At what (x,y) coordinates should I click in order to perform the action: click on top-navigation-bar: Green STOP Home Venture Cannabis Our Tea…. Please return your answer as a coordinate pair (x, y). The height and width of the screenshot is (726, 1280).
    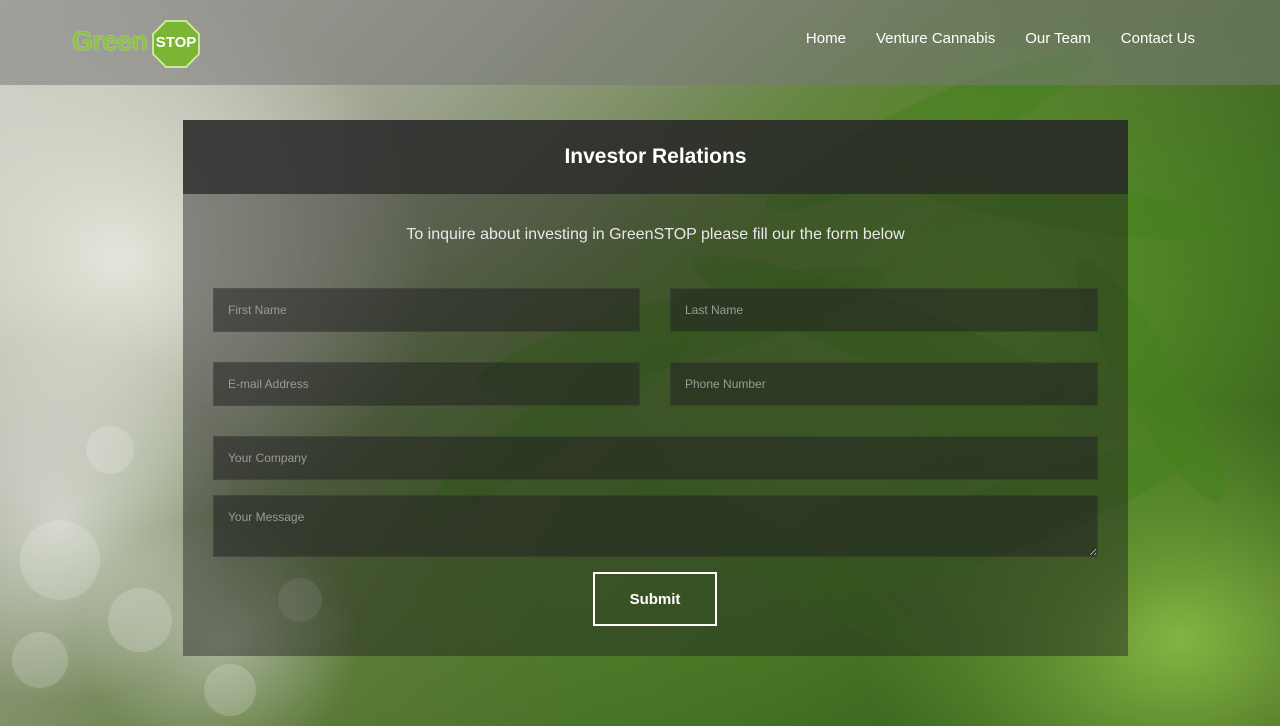
    Looking at the image, I should click on (640, 42).